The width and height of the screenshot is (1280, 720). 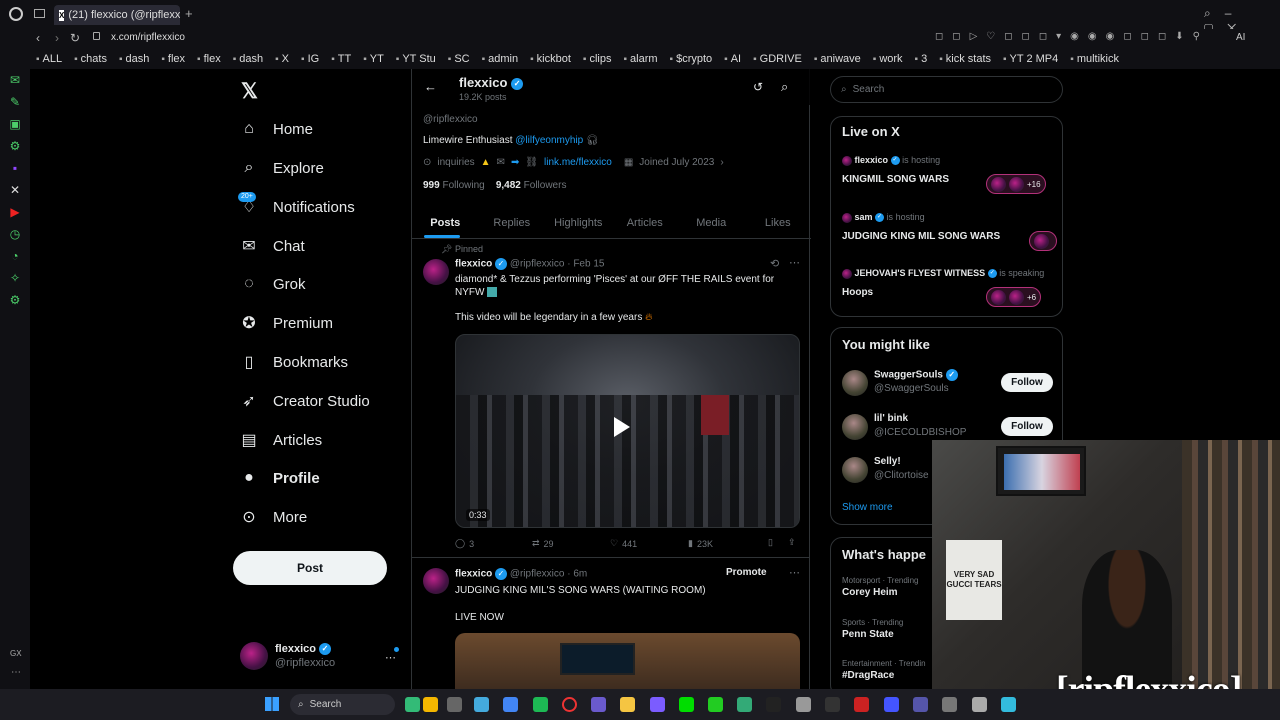 What do you see at coordinates (794, 572) in the screenshot?
I see `post-more-icon: ⋯` at bounding box center [794, 572].